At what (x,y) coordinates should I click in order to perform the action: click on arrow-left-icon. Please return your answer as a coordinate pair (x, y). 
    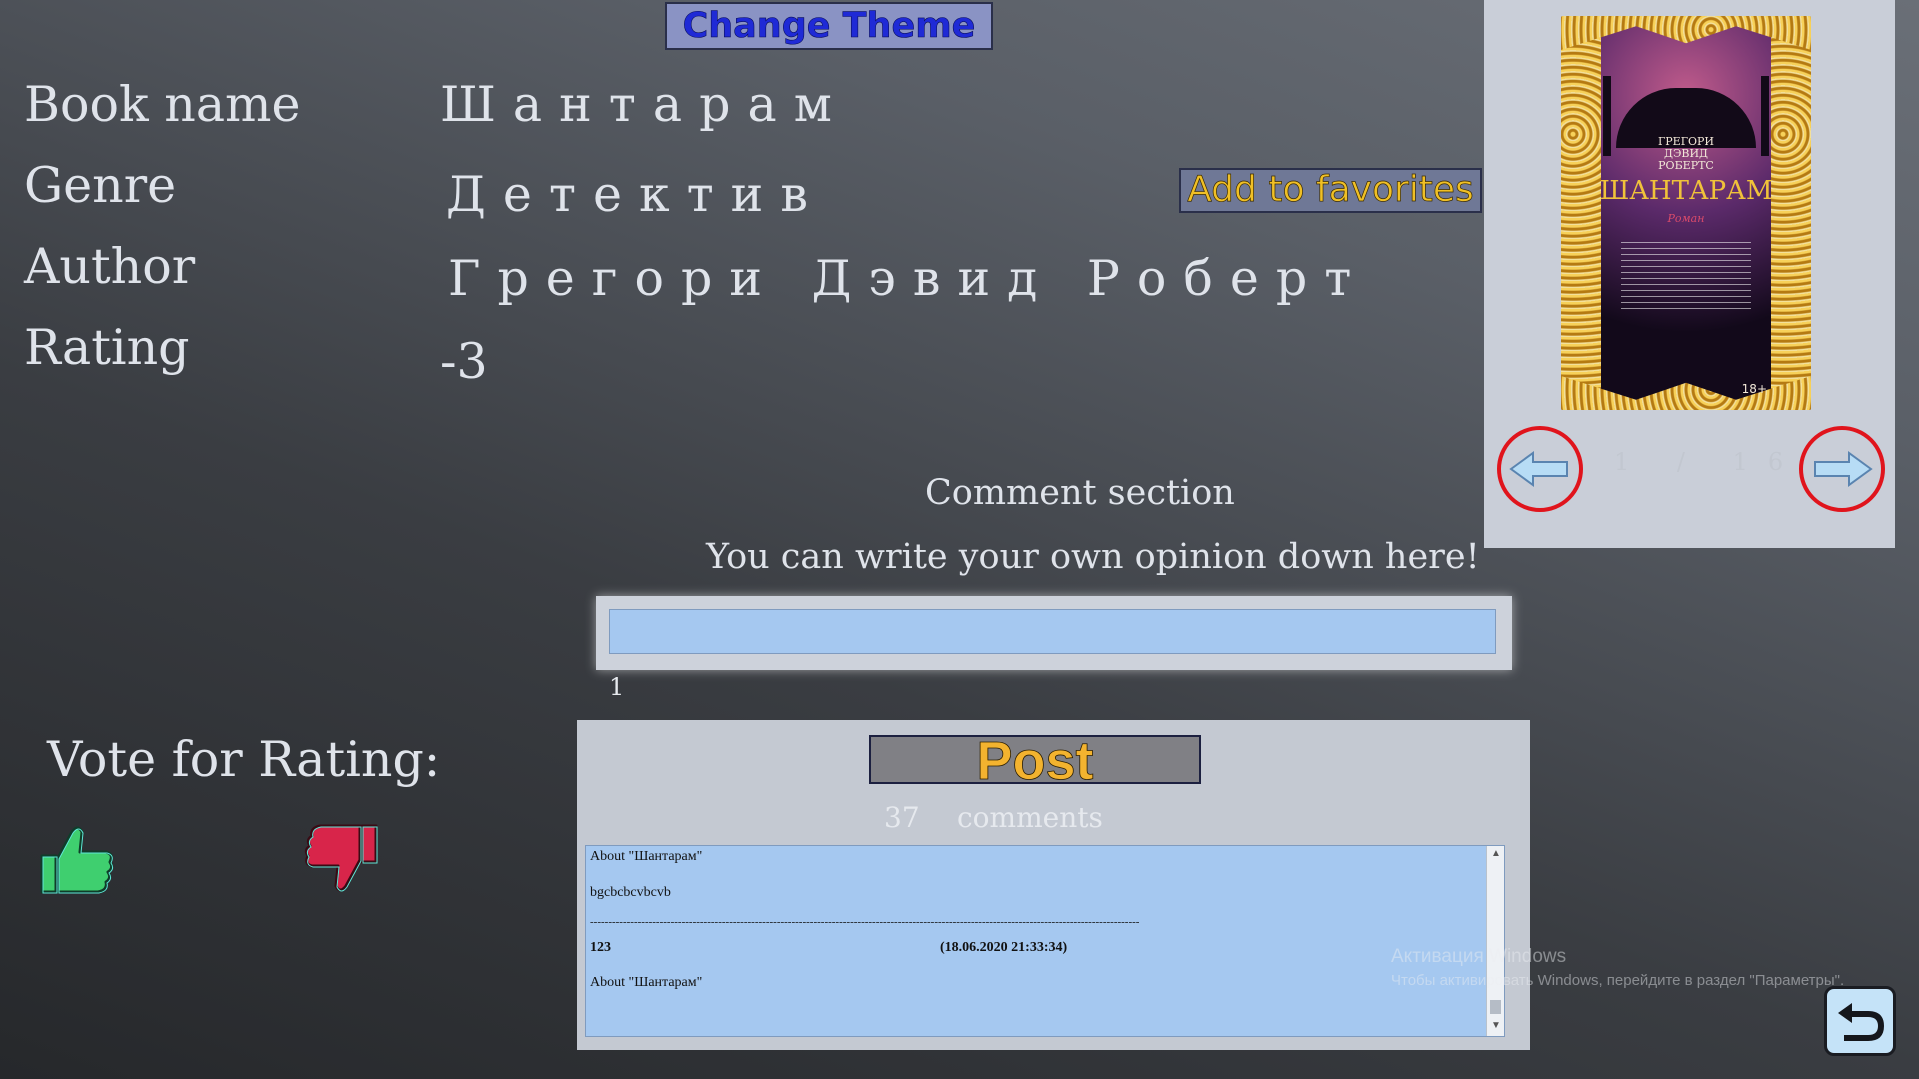
    Looking at the image, I should click on (1538, 469).